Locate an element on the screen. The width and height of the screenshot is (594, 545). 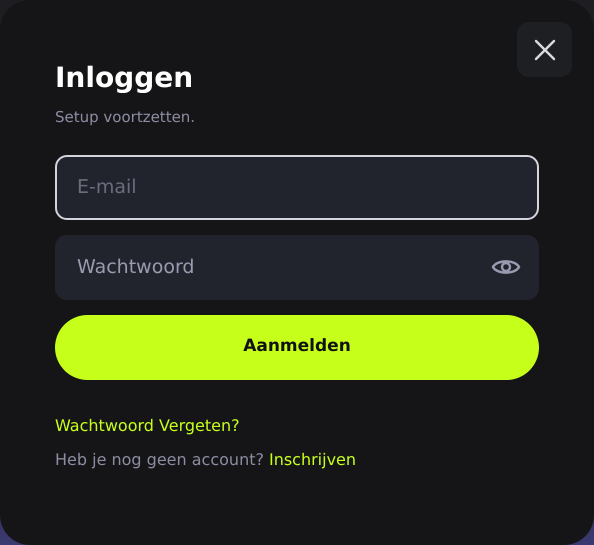
dialog-subtitle: Setup voortzetten. is located at coordinates (125, 117).